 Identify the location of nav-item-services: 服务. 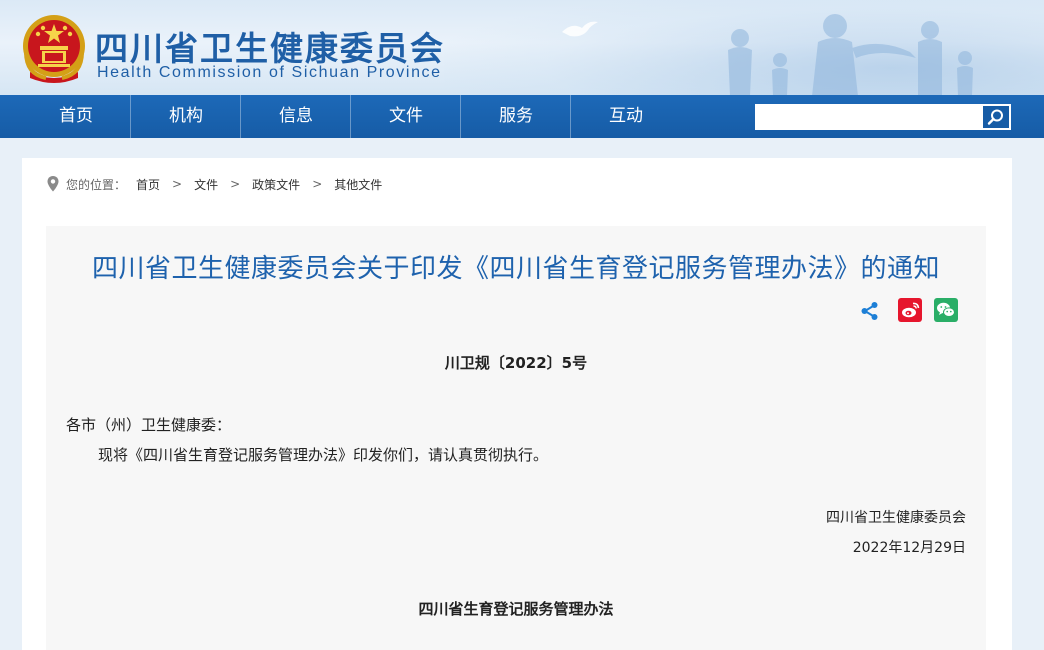
(516, 116).